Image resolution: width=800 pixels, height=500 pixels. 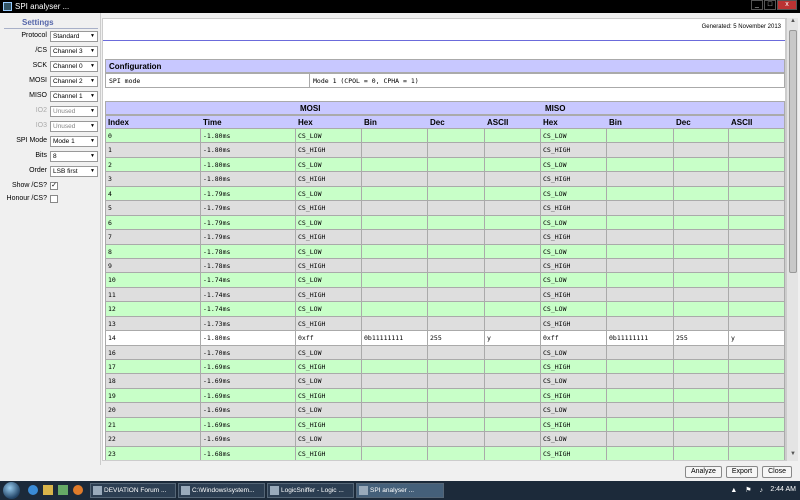 I want to click on setting-honour-cs: Honour /CS?, so click(x=50, y=199).